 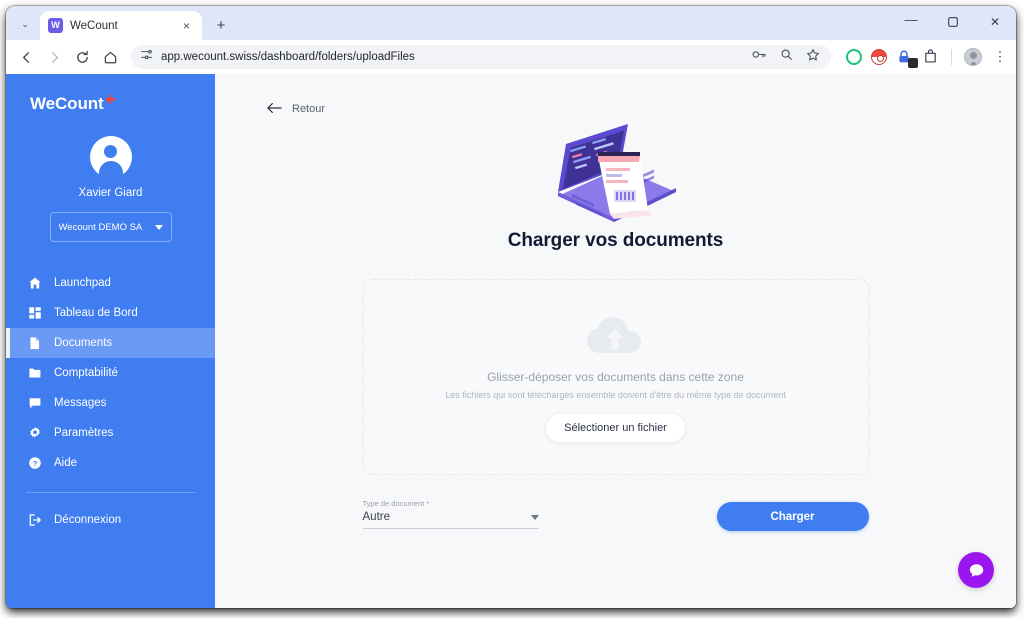 What do you see at coordinates (110, 463) in the screenshot?
I see `sidebar-item-aide: ? Aide` at bounding box center [110, 463].